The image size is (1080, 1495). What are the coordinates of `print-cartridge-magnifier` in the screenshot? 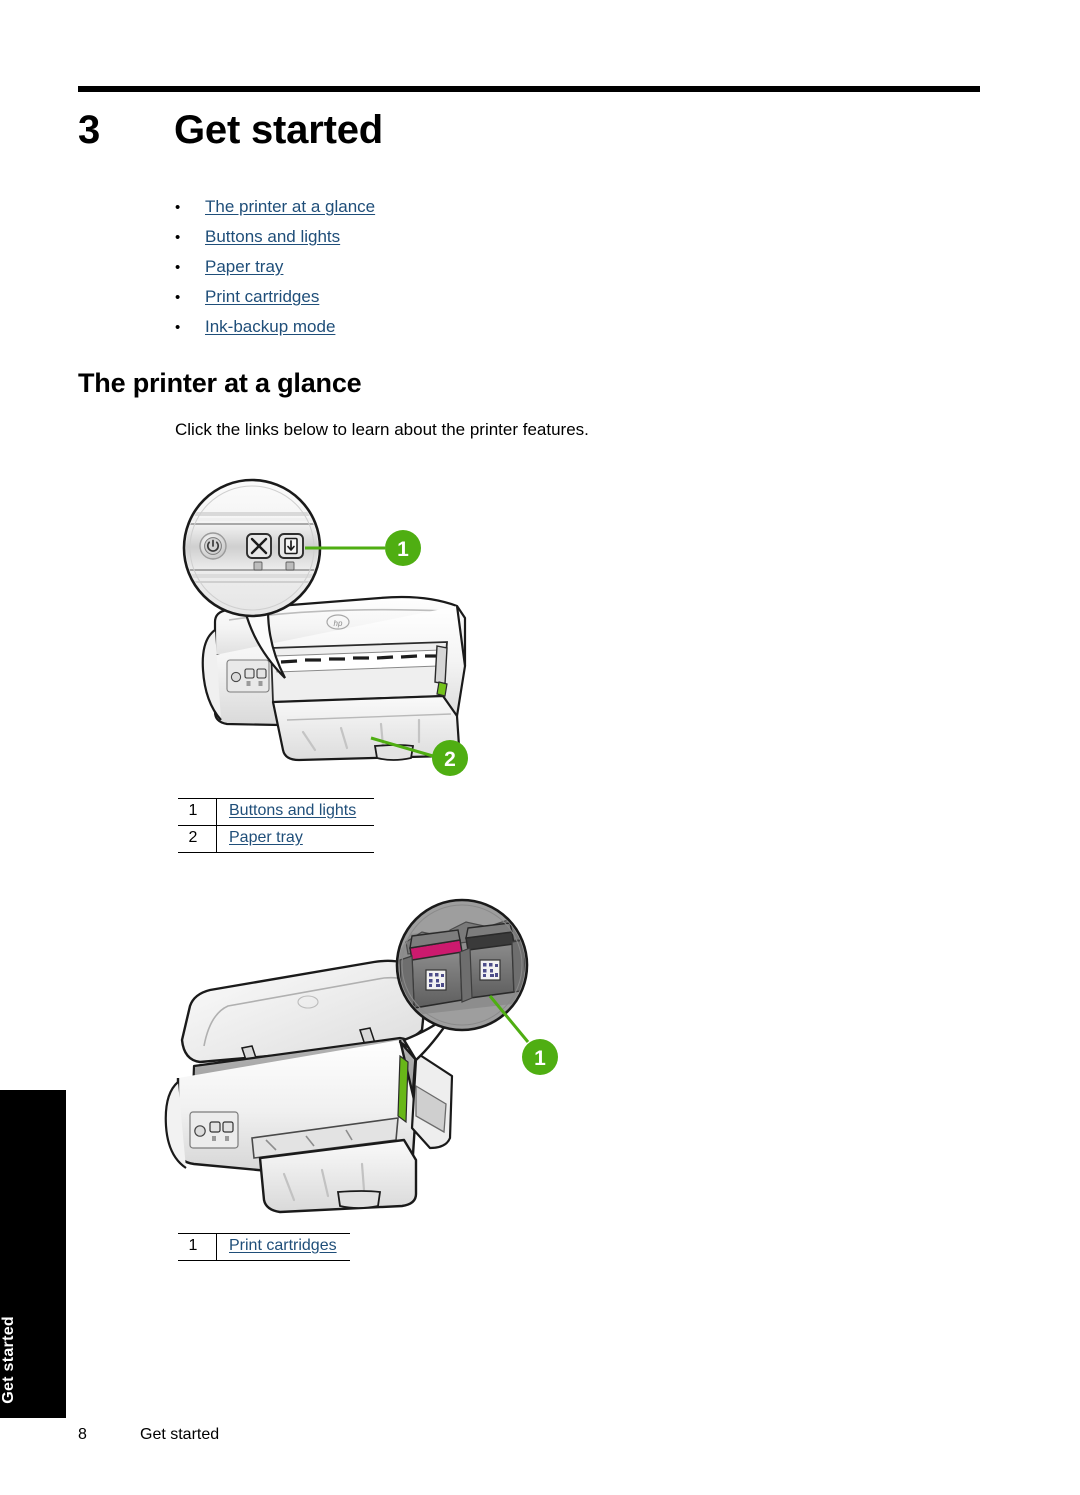 It's located at (462, 965).